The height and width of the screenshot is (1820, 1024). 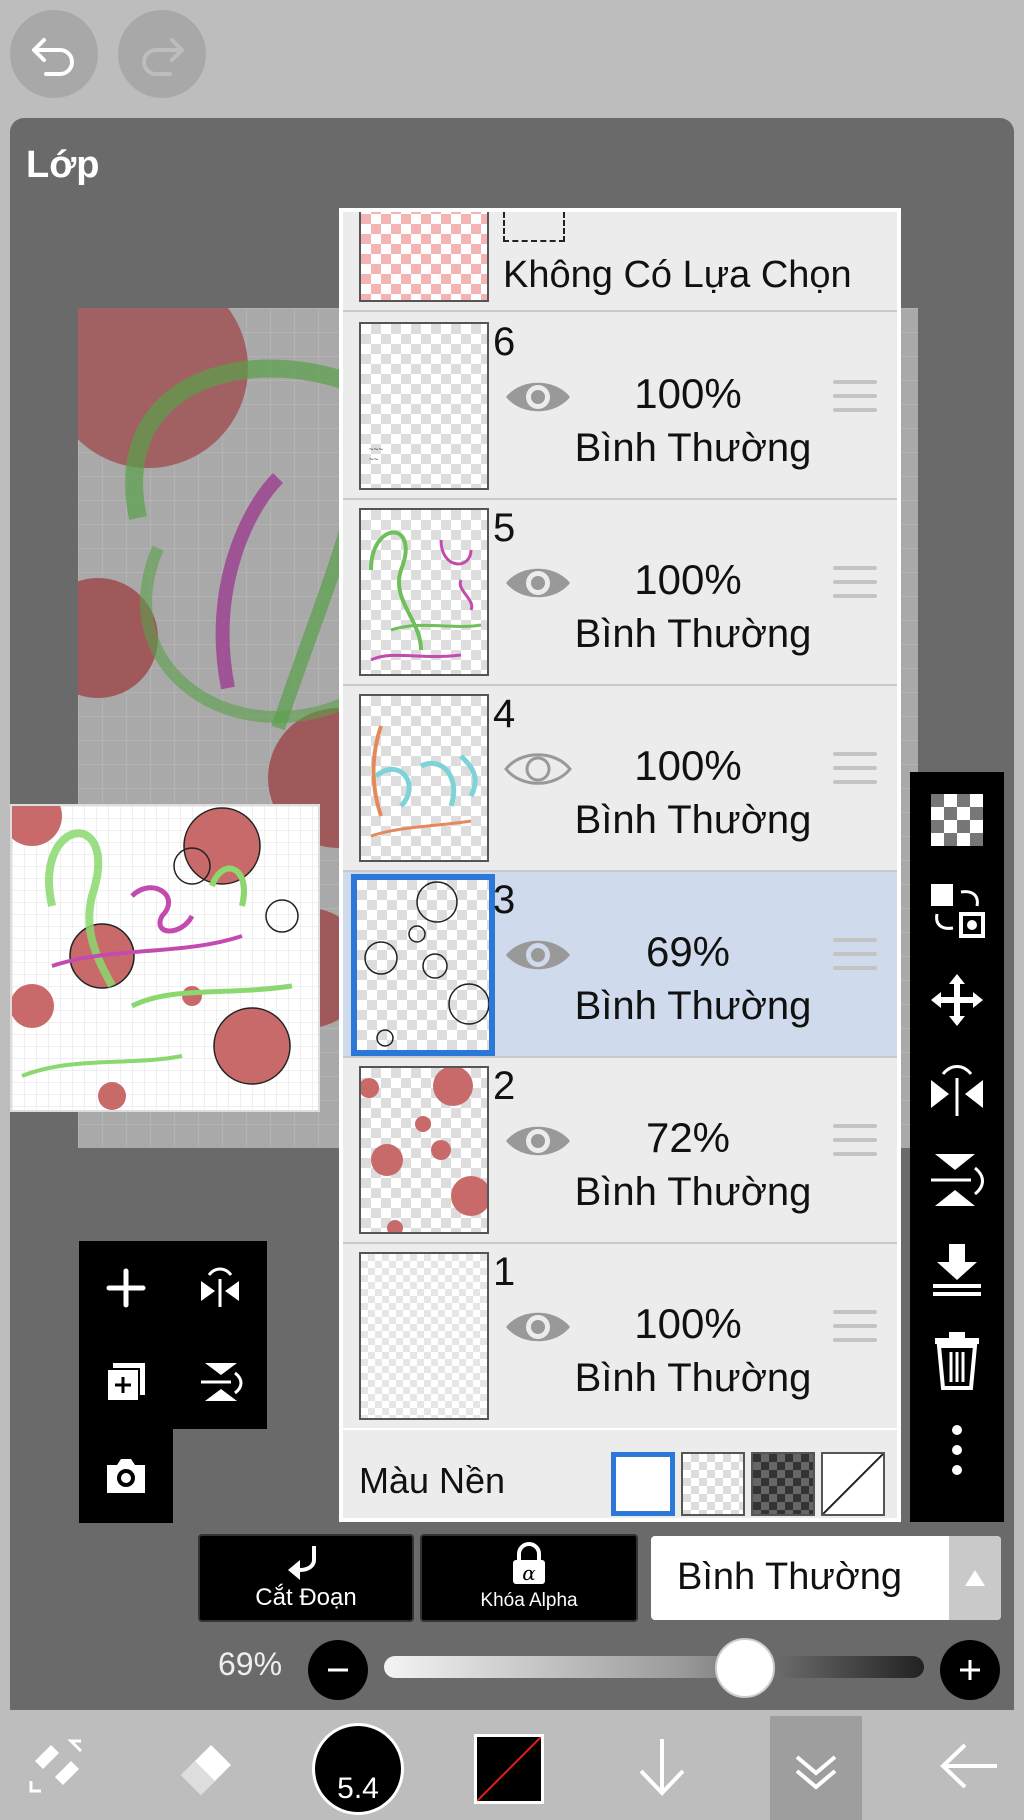 What do you see at coordinates (53, 57) in the screenshot?
I see `undo-icon` at bounding box center [53, 57].